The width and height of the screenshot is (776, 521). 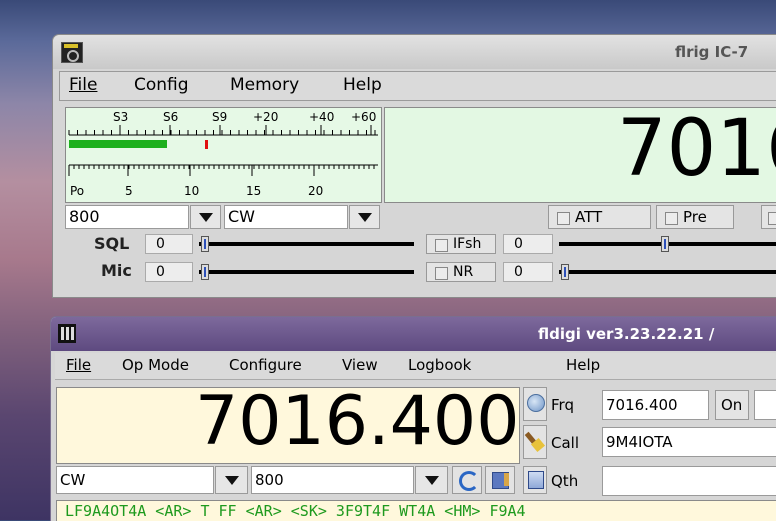 I want to click on flrig-app-icon, so click(x=72, y=52).